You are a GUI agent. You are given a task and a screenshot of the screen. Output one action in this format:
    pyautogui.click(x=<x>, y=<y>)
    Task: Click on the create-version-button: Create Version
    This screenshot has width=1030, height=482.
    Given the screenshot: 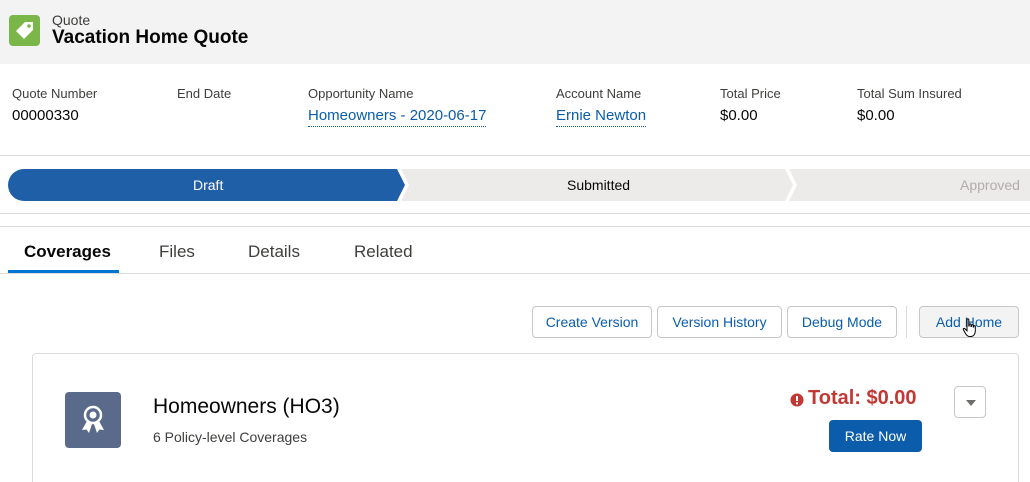 What is the action you would take?
    pyautogui.click(x=592, y=322)
    